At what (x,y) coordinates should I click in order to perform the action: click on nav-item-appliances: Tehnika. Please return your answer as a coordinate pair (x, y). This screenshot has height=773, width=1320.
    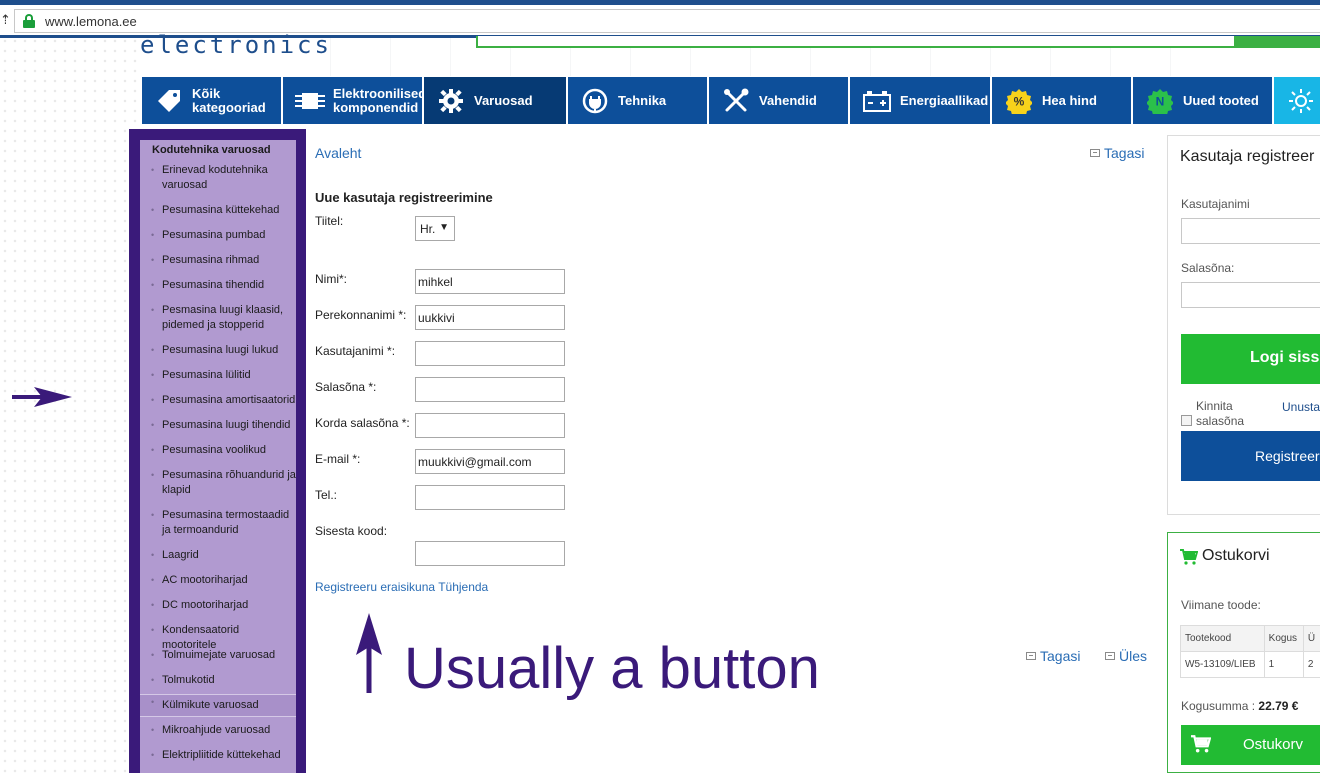
    Looking at the image, I should click on (637, 100).